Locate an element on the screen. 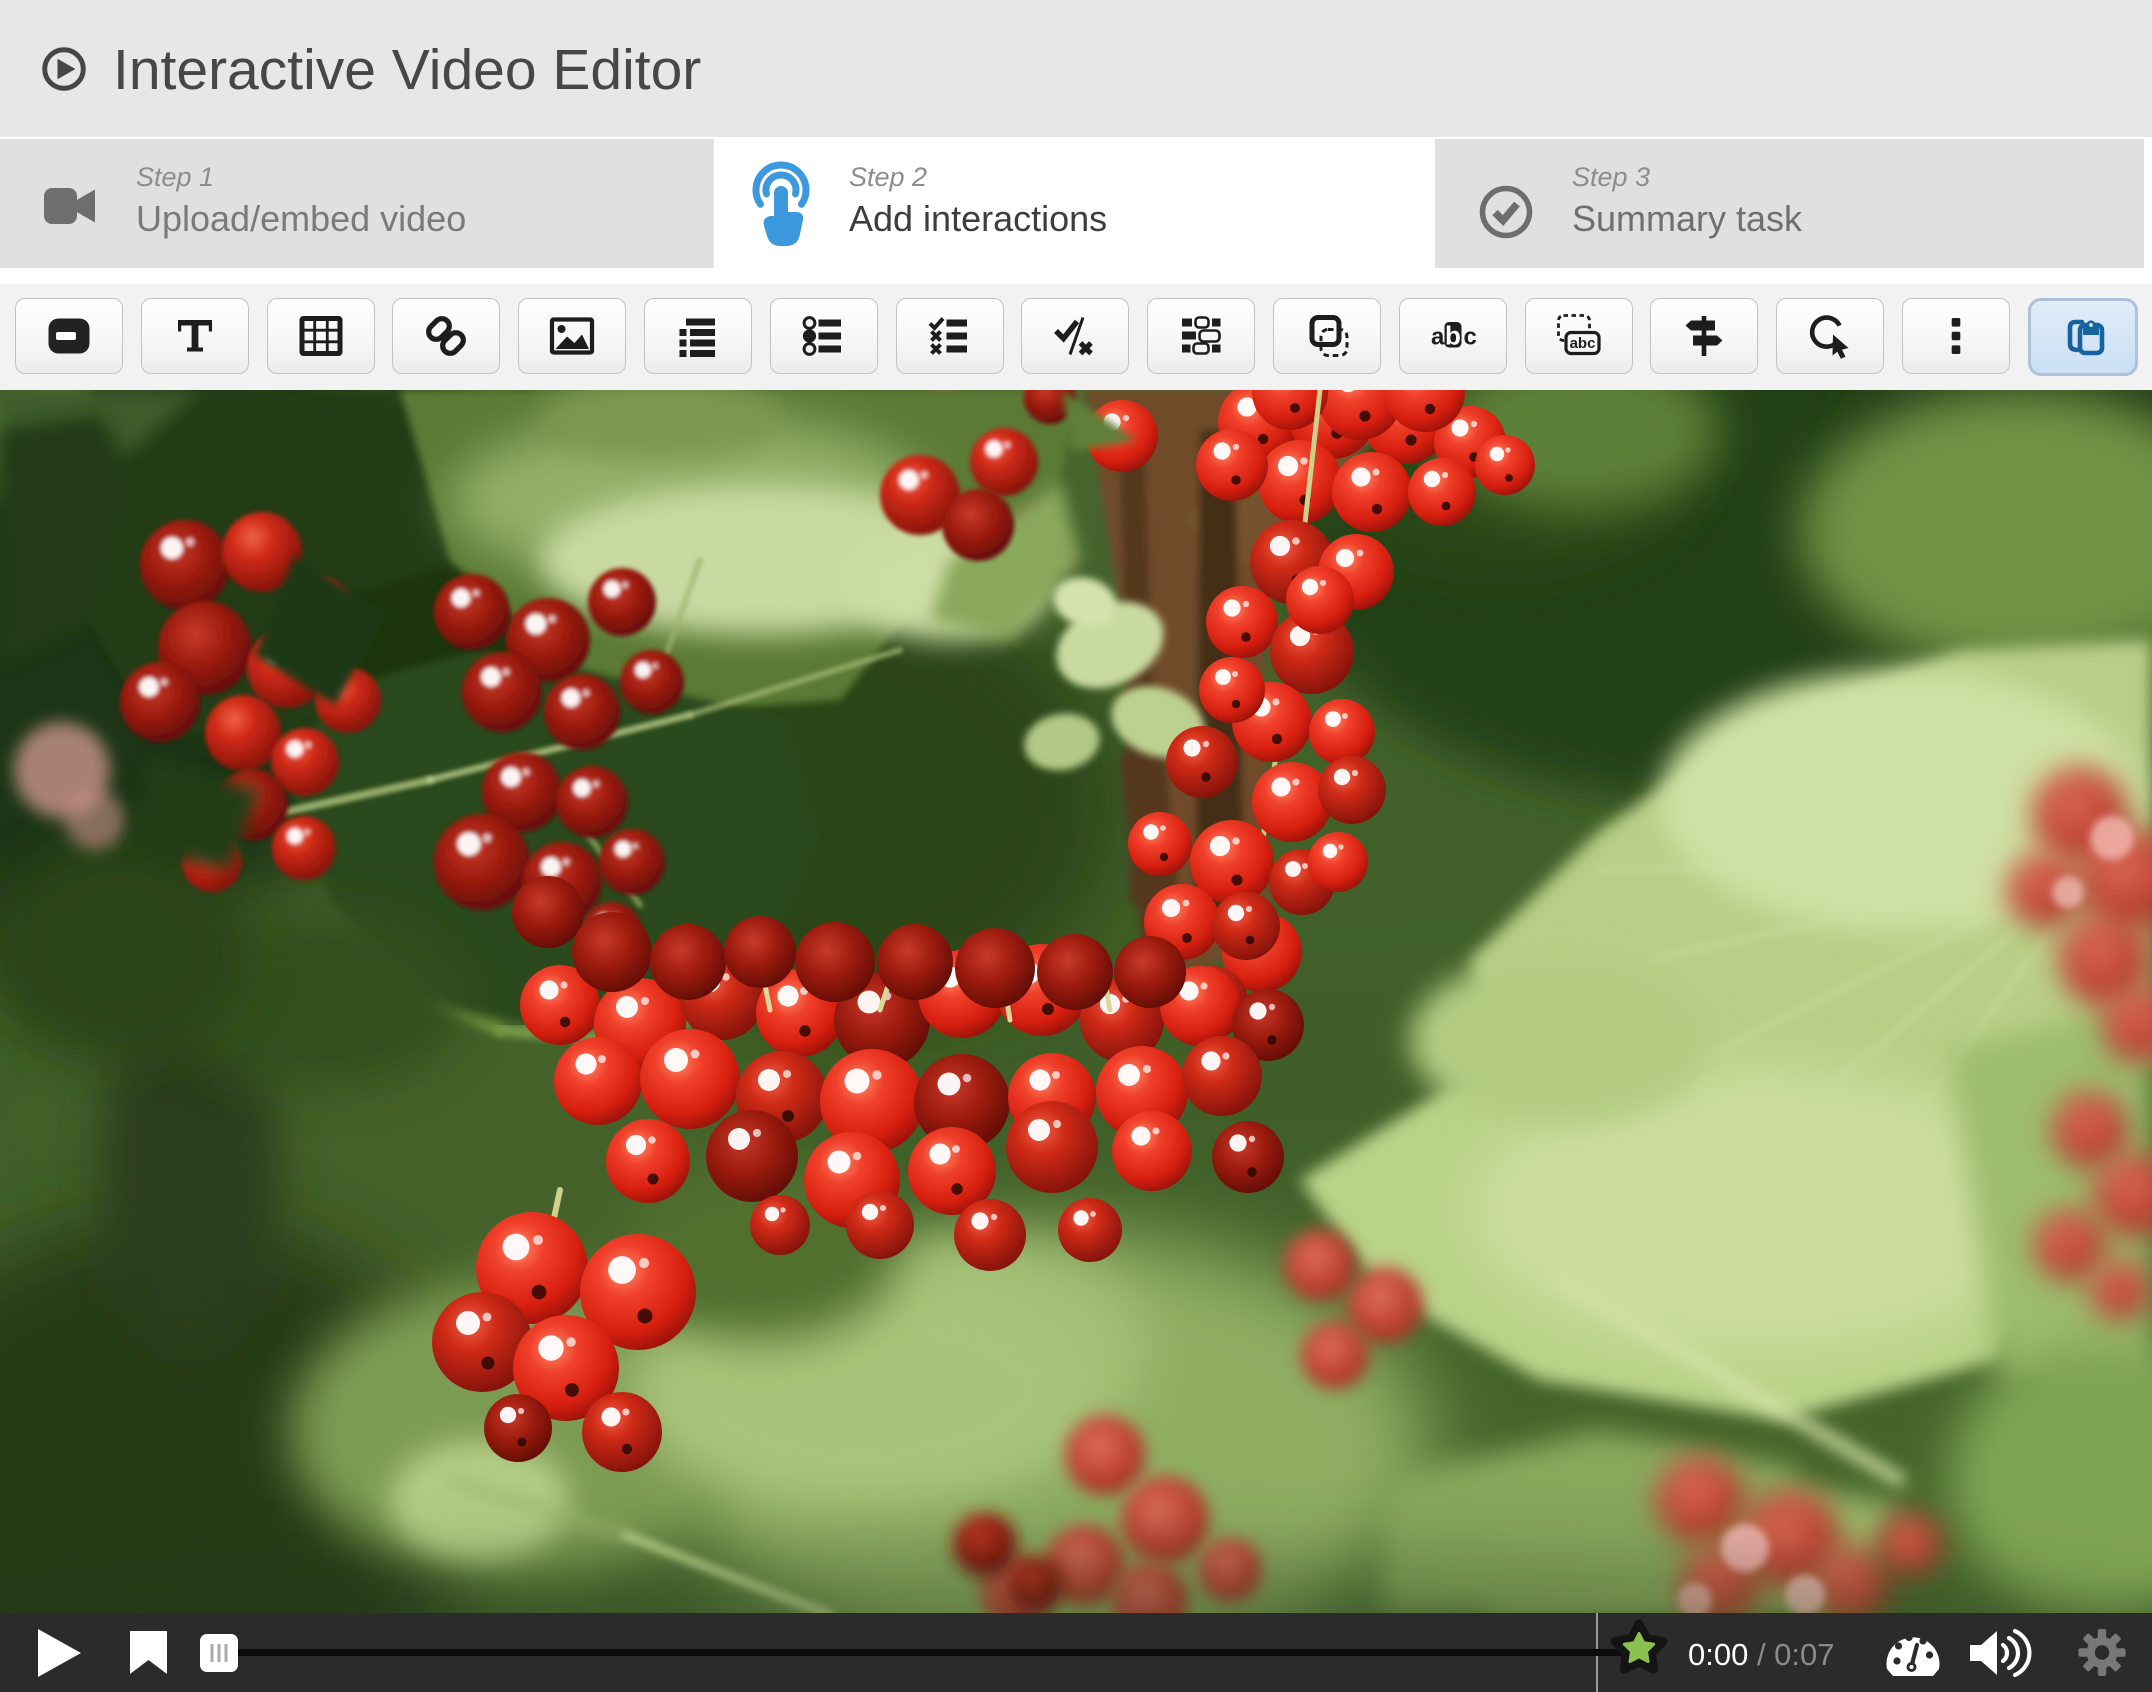 This screenshot has width=2152, height=1692. svg-text: a is located at coordinates (1438, 337).